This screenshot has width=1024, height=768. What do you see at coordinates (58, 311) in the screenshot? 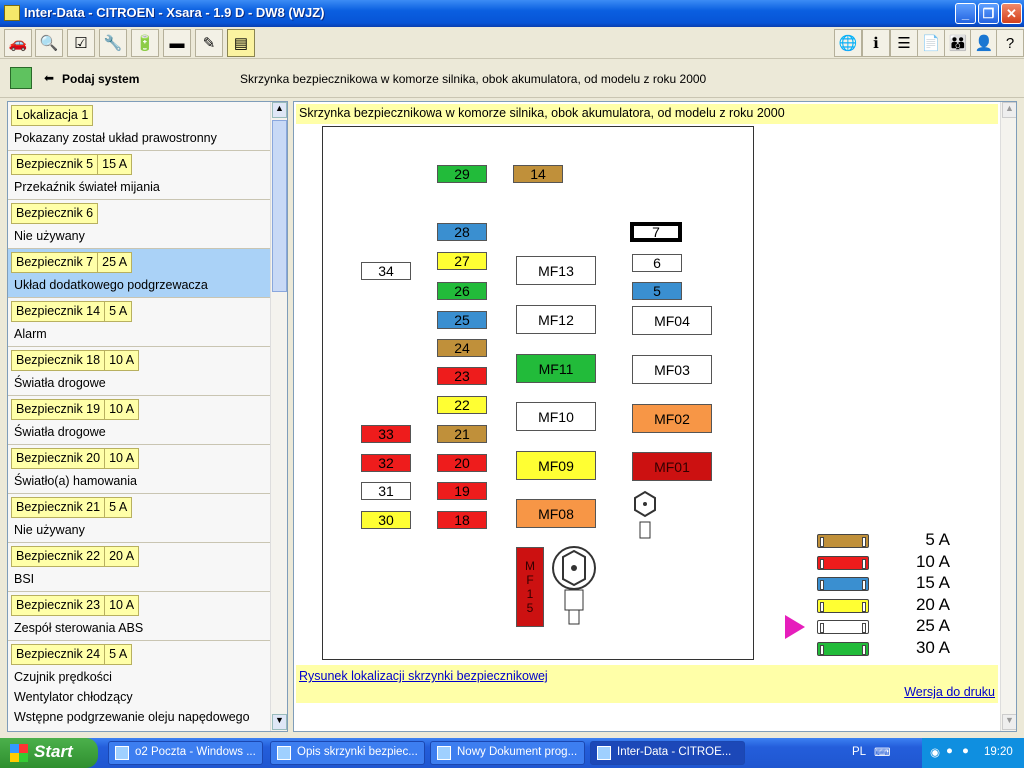
I see `fuse-name: Bezpiecznik 14` at bounding box center [58, 311].